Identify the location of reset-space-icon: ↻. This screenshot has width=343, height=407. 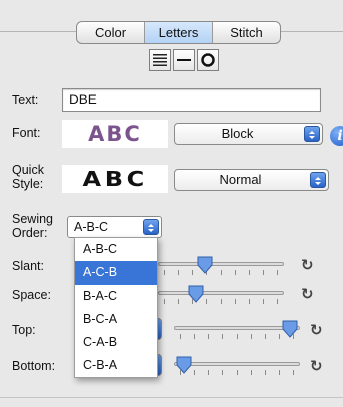
(307, 294).